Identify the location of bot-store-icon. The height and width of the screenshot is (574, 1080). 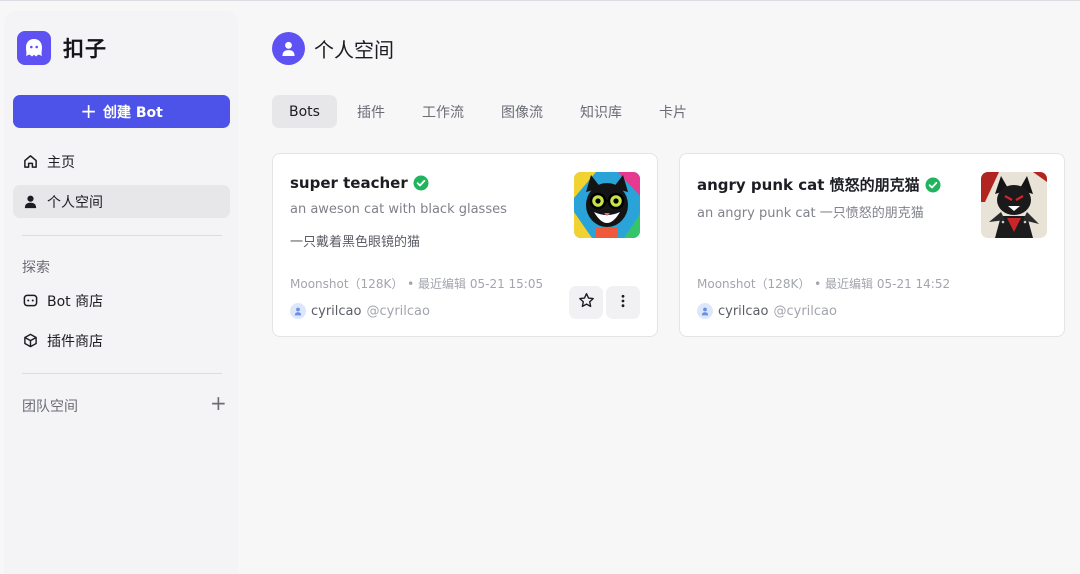
(30, 301).